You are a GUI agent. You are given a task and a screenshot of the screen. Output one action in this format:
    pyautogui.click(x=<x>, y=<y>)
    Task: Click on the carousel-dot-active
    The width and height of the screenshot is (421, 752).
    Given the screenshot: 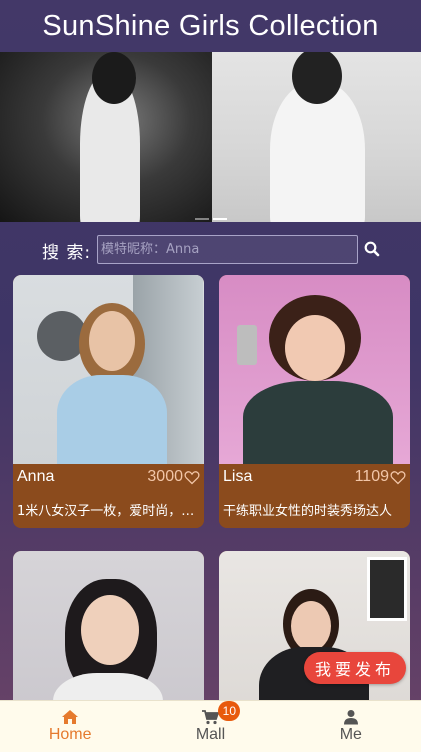 What is the action you would take?
    pyautogui.click(x=219, y=219)
    